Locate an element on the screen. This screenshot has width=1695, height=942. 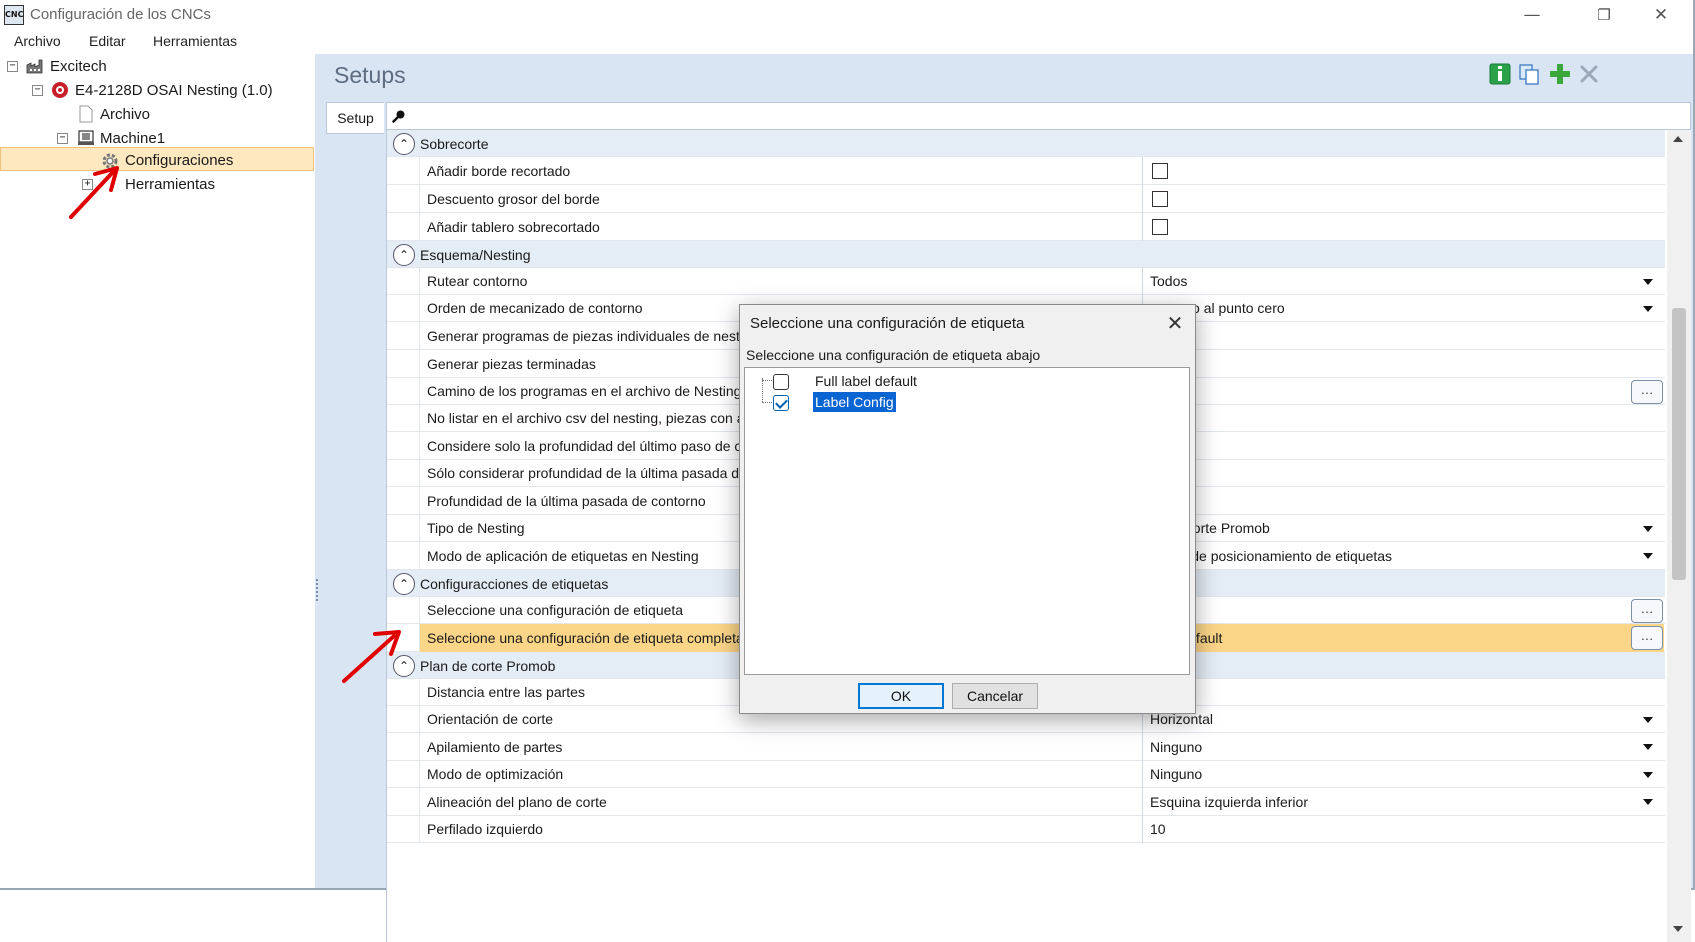
menu-editar: Editar is located at coordinates (107, 41).